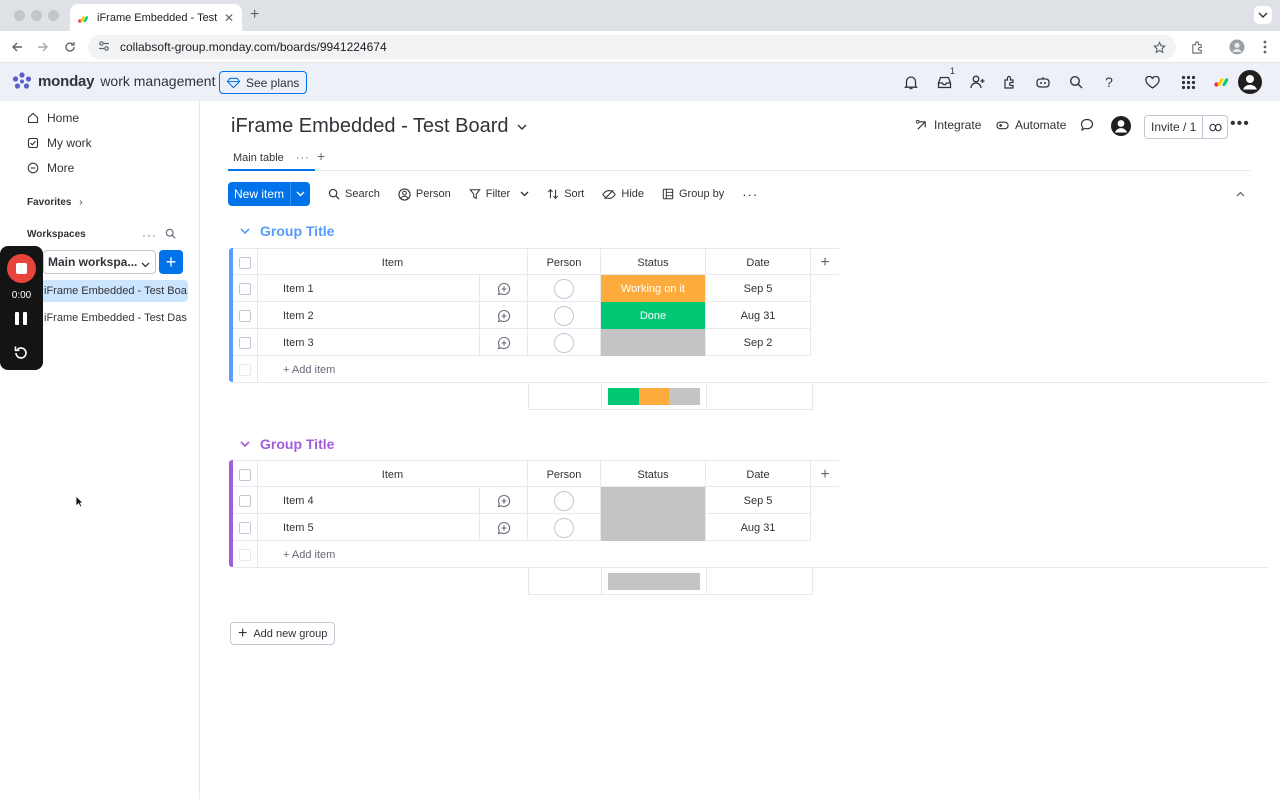 This screenshot has height=799, width=1280. What do you see at coordinates (1240, 194) in the screenshot?
I see `collapse-header-icon` at bounding box center [1240, 194].